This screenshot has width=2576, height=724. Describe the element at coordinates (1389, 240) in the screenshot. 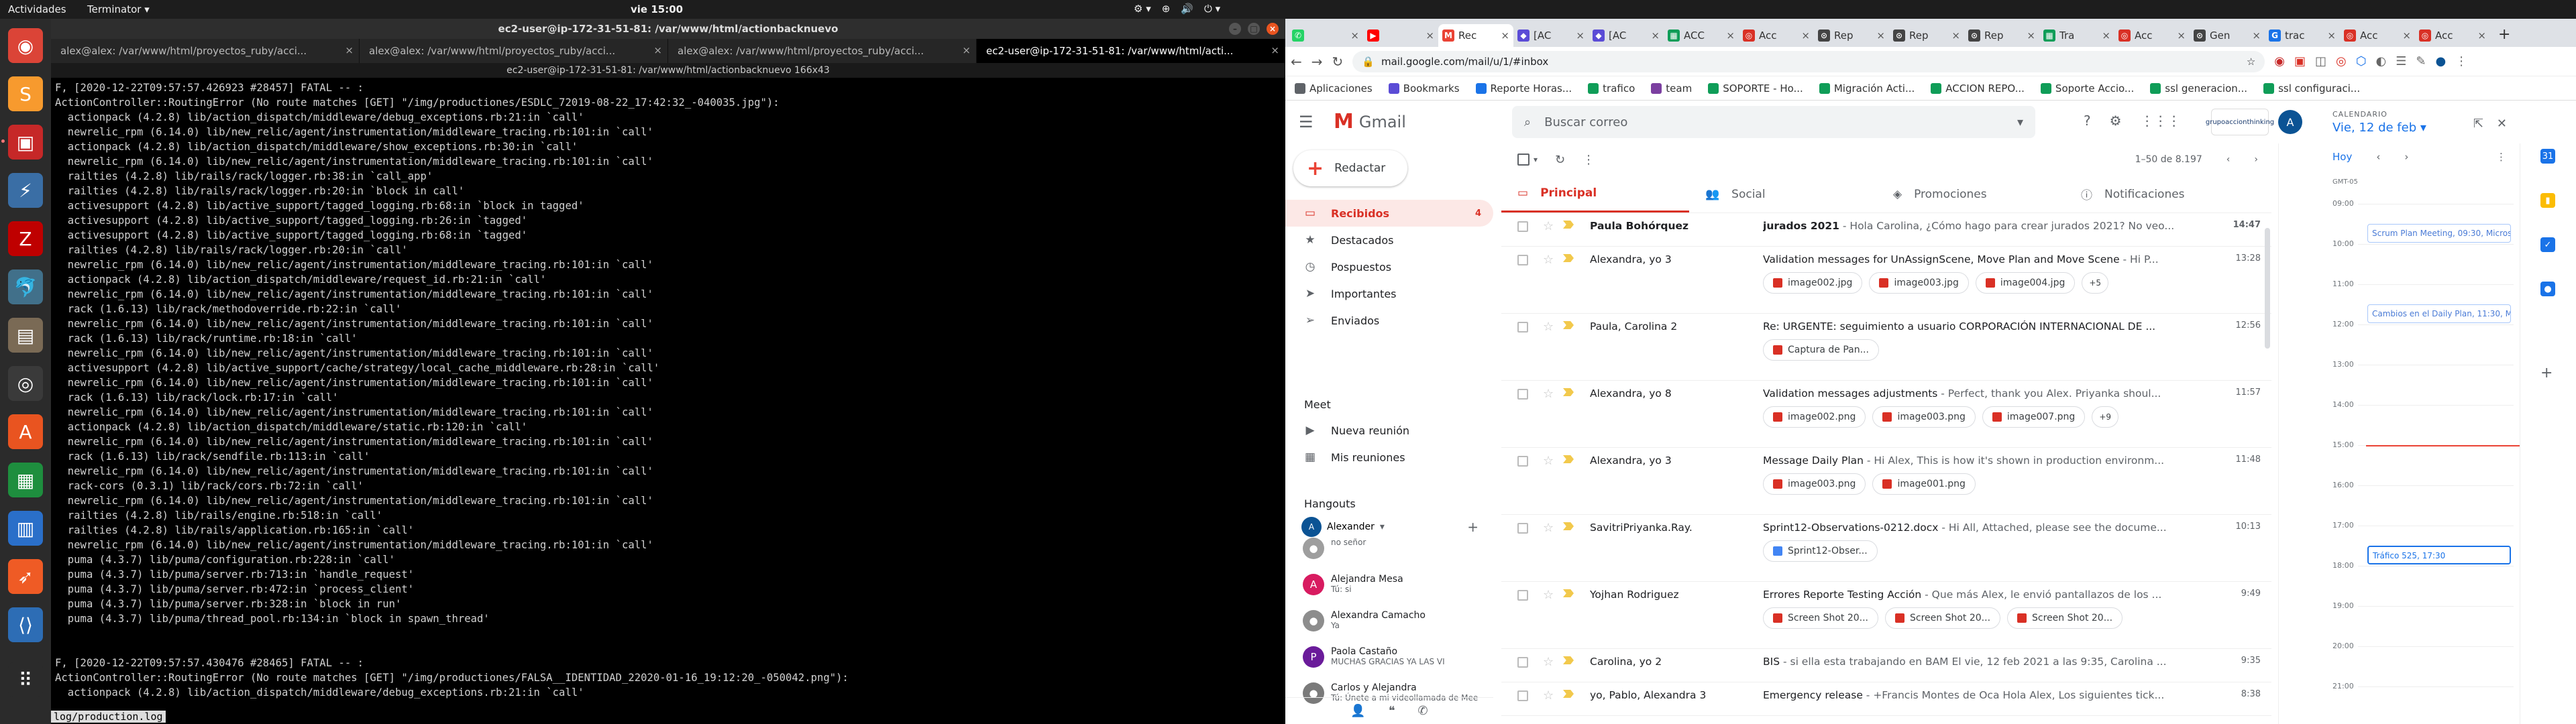

I see `folder-destacados: ★ Destacados` at that location.